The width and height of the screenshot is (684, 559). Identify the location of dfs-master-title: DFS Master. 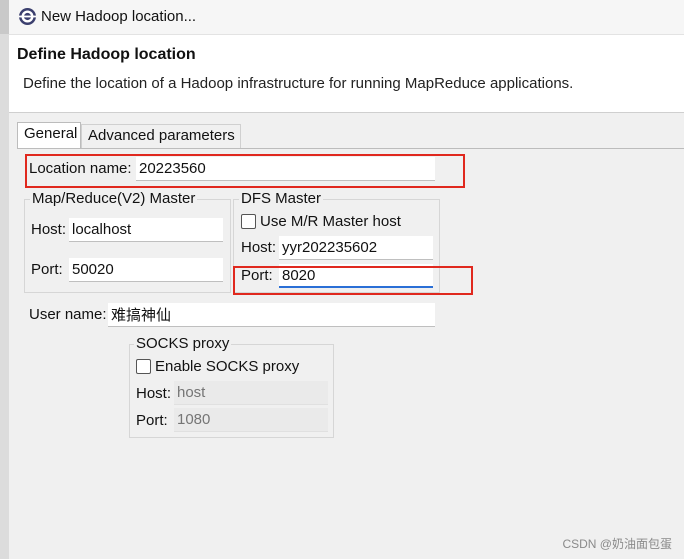
(281, 198).